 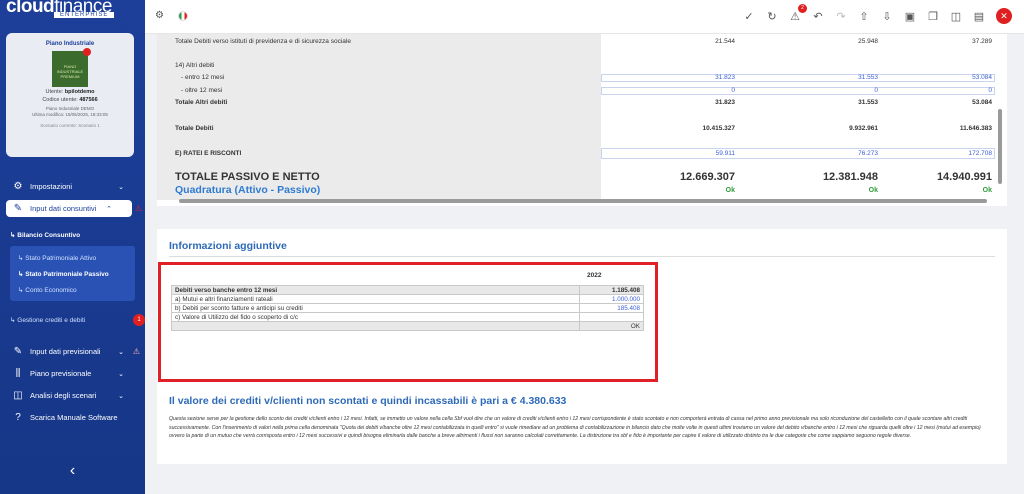 I want to click on alert-icon: ⚠ 2, so click(x=798, y=13).